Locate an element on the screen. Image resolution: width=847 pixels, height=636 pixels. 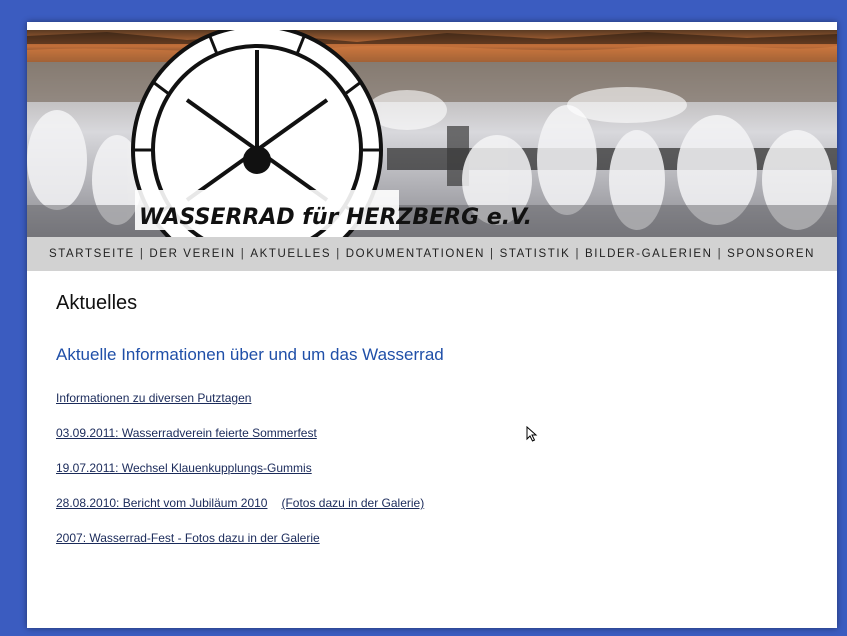
nav-item-sponsoren: SPONSOREN is located at coordinates (771, 254).